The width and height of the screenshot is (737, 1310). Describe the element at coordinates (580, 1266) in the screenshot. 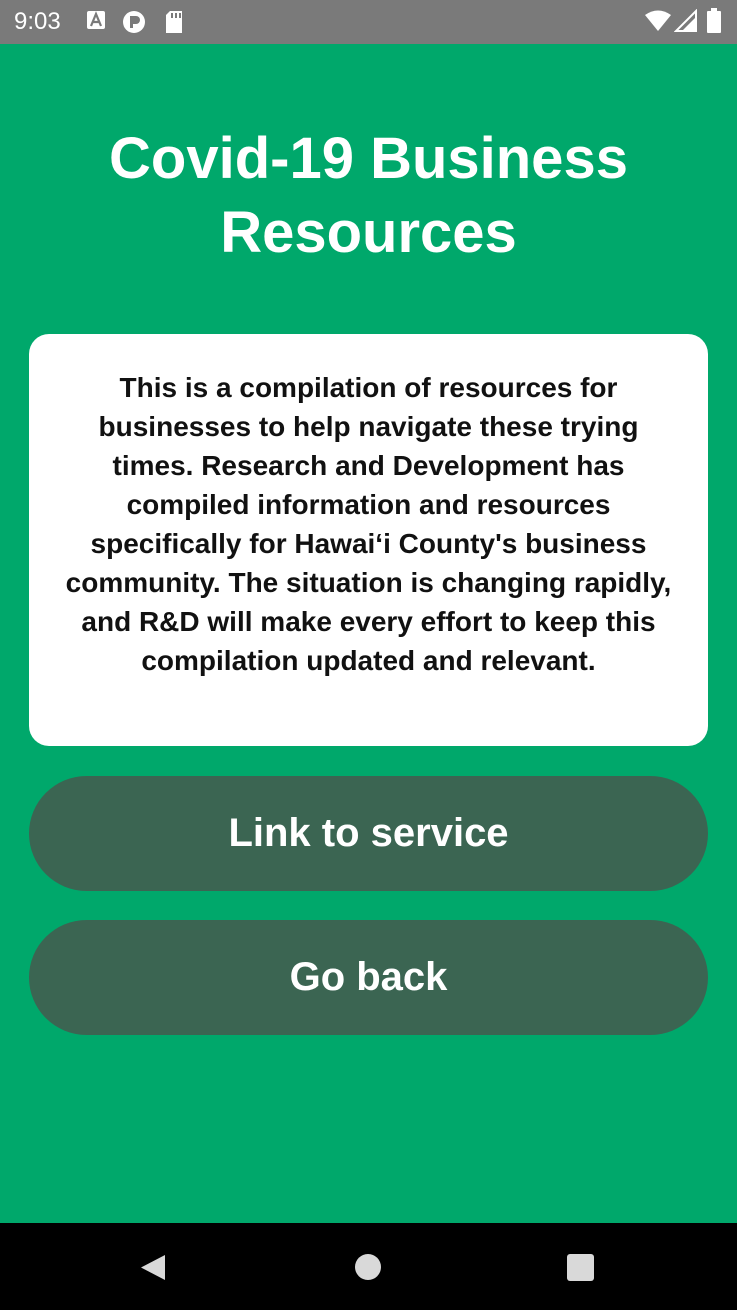

I see `recents-square-icon` at that location.